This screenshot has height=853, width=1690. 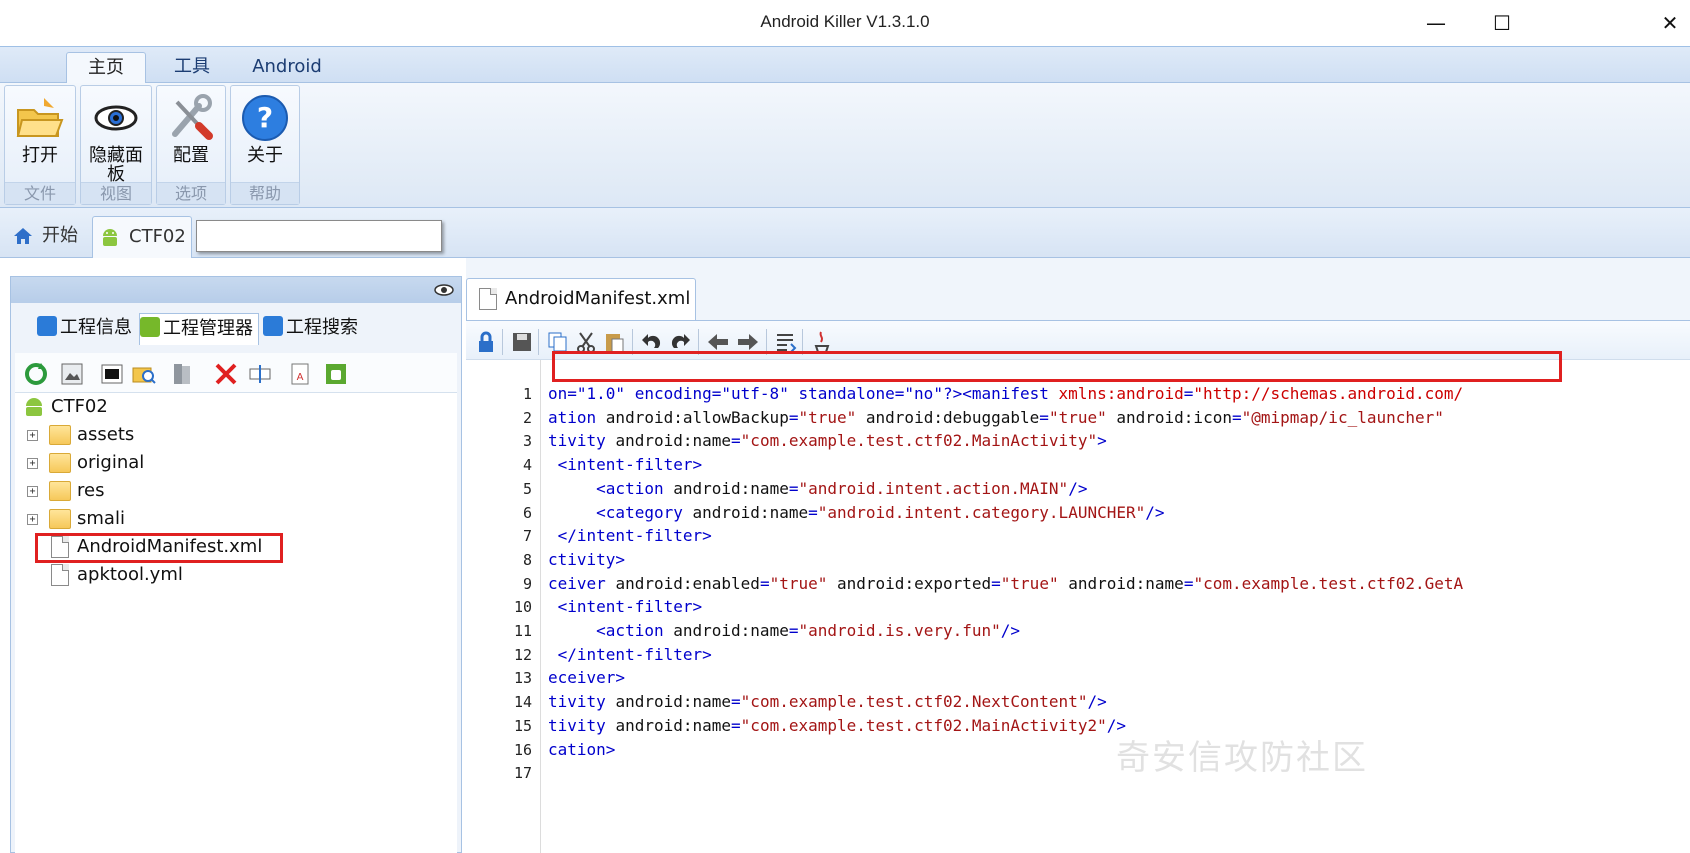 I want to click on group-label-view: 视图, so click(x=116, y=193).